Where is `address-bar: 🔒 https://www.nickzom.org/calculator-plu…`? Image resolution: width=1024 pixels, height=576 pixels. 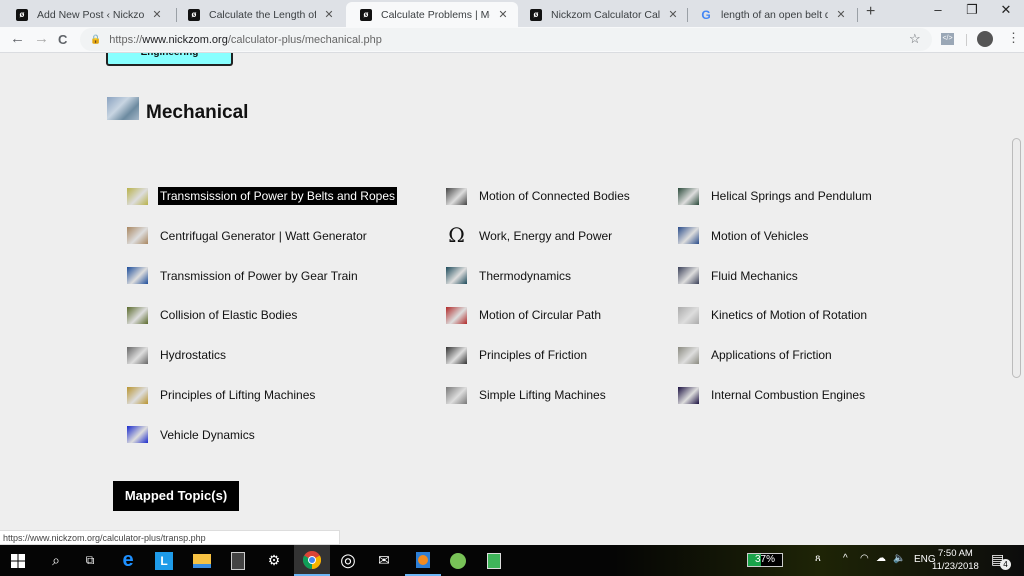
address-bar: 🔒 https://www.nickzom.org/calculator-plu… is located at coordinates (506, 39).